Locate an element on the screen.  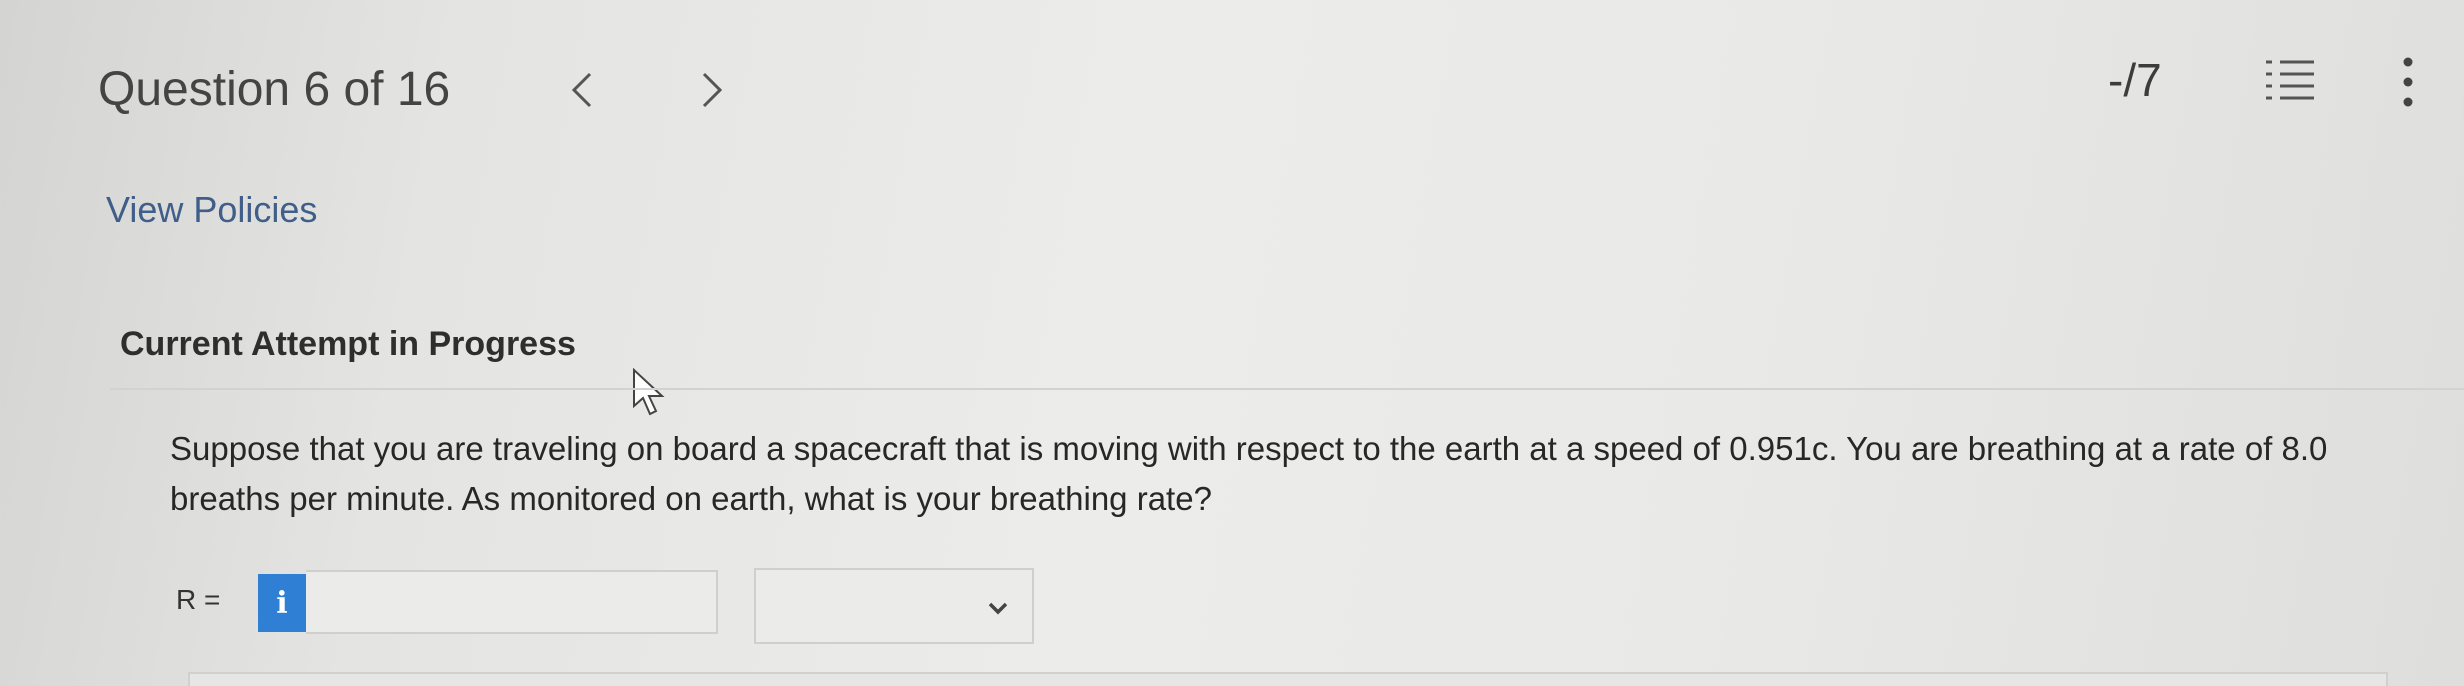
previous-question-button is located at coordinates (582, 90).